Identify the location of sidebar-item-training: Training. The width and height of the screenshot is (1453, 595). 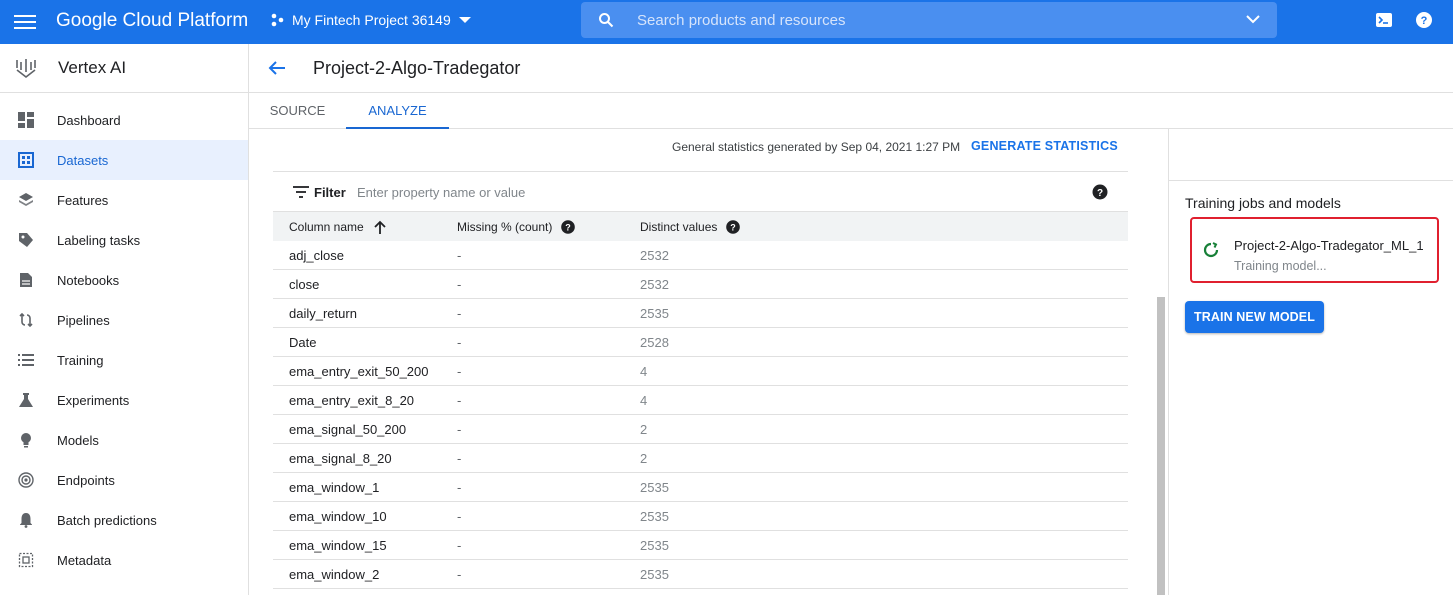
(124, 360).